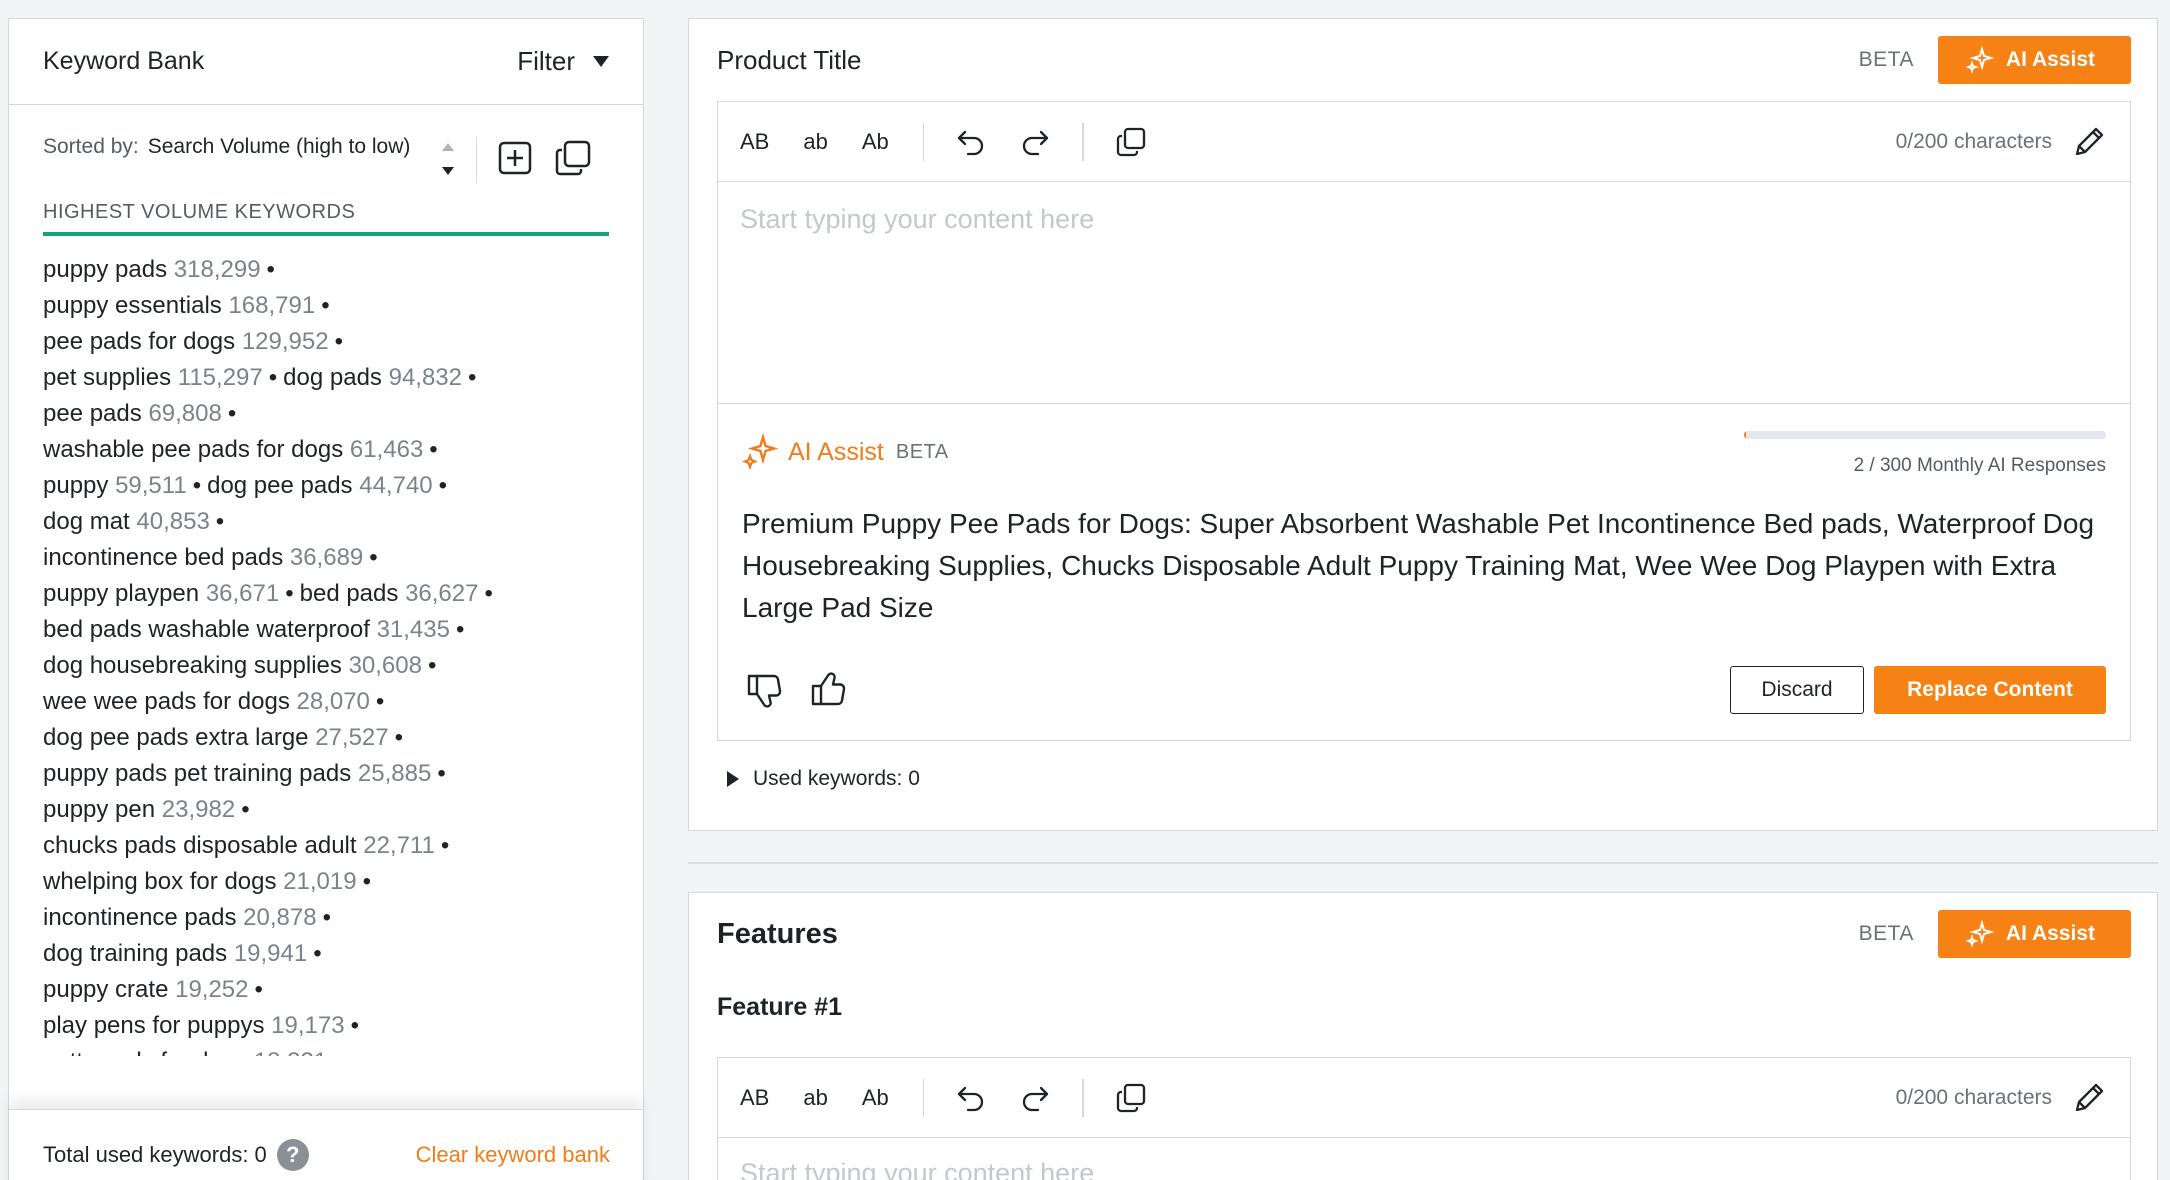 The height and width of the screenshot is (1180, 2170). I want to click on keyword-term: puppy pads pet training pads, so click(197, 773).